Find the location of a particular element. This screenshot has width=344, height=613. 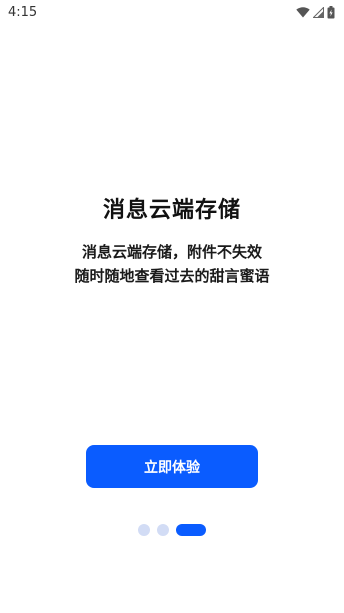

signal-icon is located at coordinates (318, 12).